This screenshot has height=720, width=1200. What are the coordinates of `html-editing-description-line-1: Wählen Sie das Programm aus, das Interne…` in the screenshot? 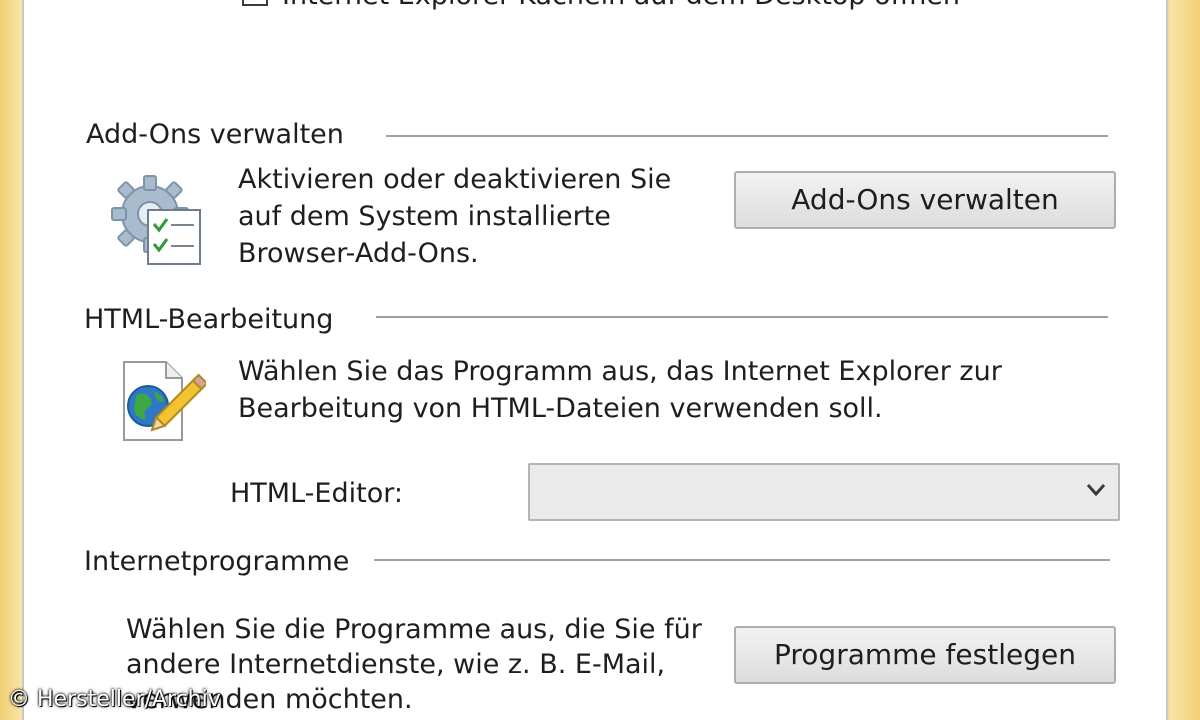 It's located at (620, 371).